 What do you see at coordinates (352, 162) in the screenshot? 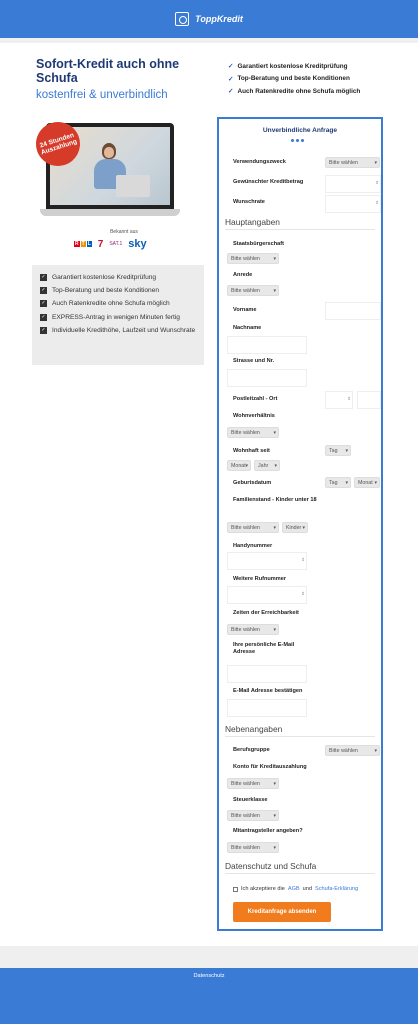
I see `select-verwendungszweck: Bitte wählen ▾` at bounding box center [352, 162].